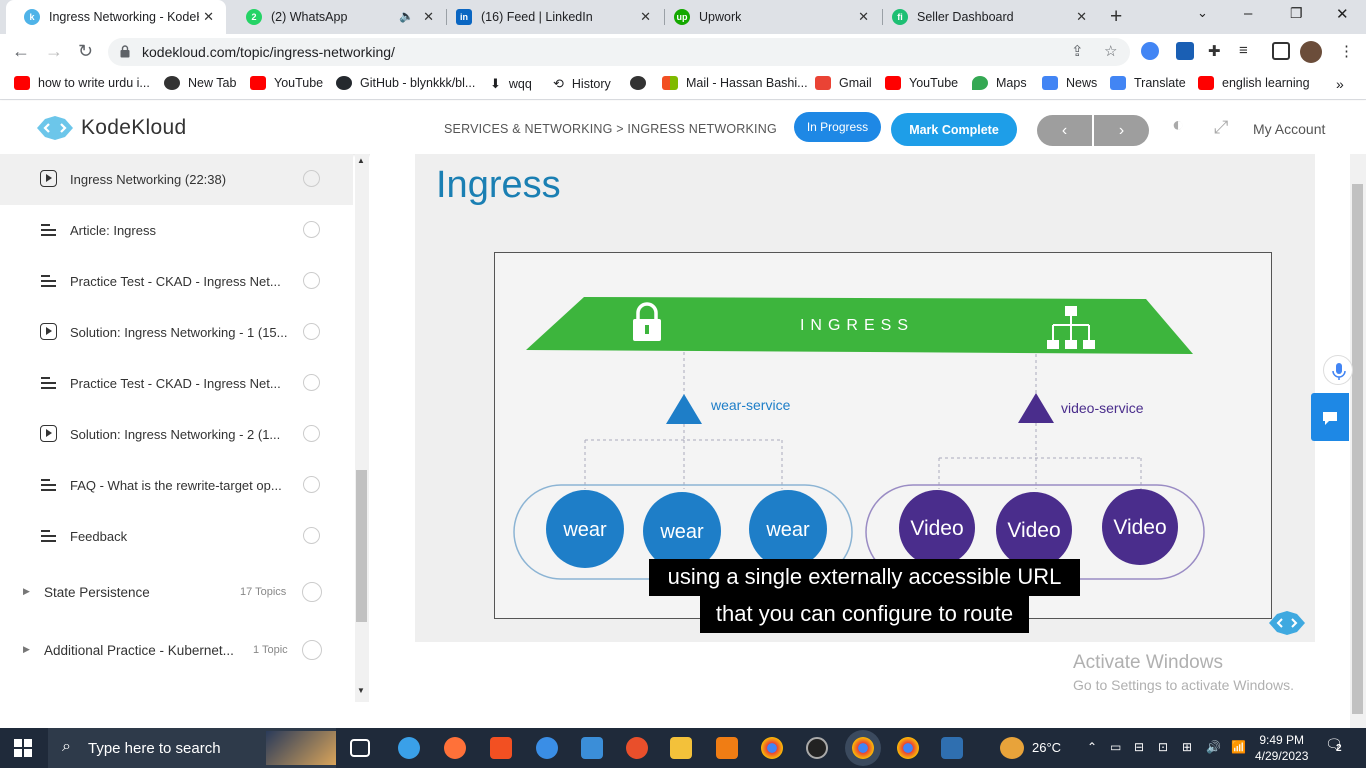 Image resolution: width=1366 pixels, height=768 pixels. I want to click on tab-search-chevron-icon: ⌄, so click(1202, 13).